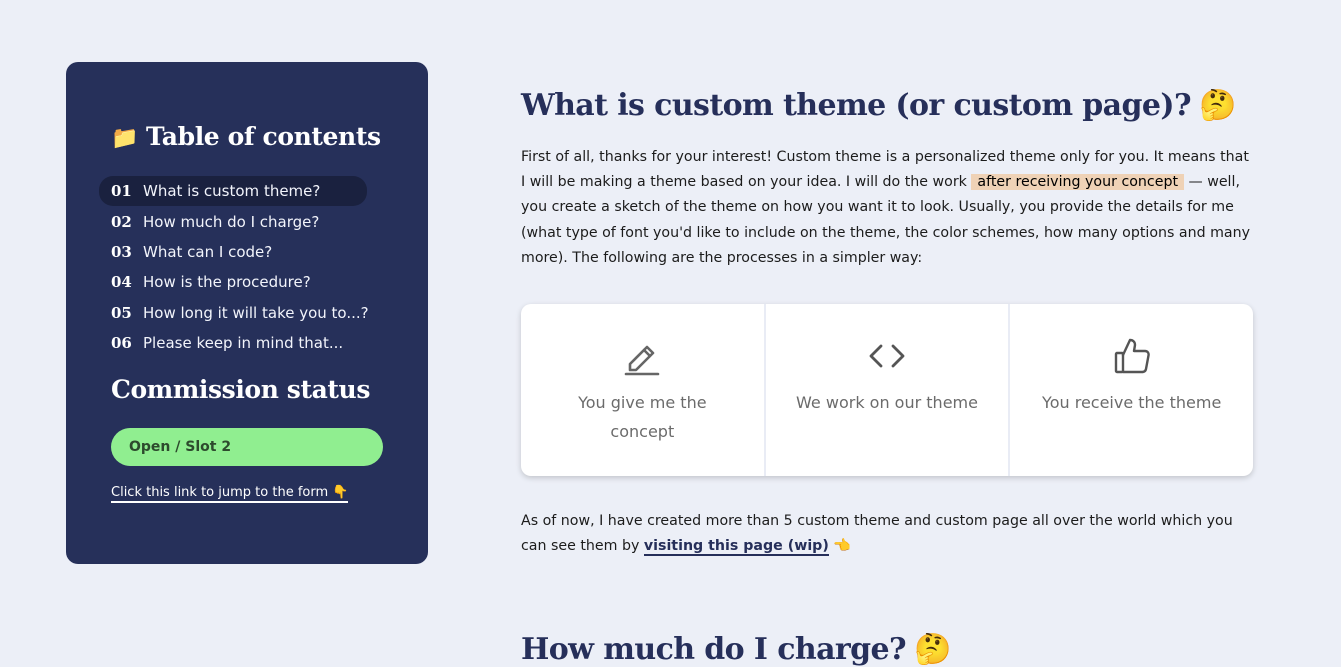 This screenshot has width=1341, height=667. Describe the element at coordinates (121, 221) in the screenshot. I see `toc-number: 02` at that location.